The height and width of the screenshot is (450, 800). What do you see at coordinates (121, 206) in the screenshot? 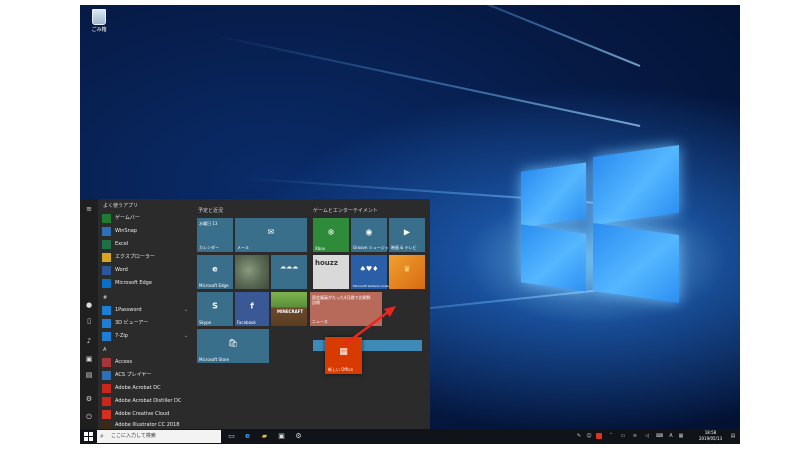
I see `apps-header: よく使うアプリ` at bounding box center [121, 206].